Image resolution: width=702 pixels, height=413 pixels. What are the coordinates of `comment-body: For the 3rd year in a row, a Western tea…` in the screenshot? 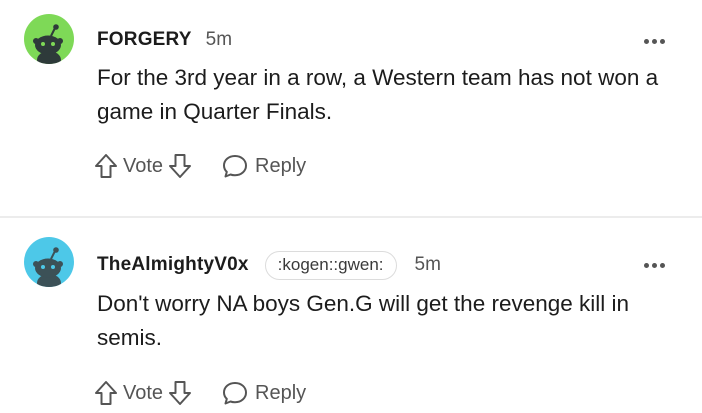 It's located at (378, 94).